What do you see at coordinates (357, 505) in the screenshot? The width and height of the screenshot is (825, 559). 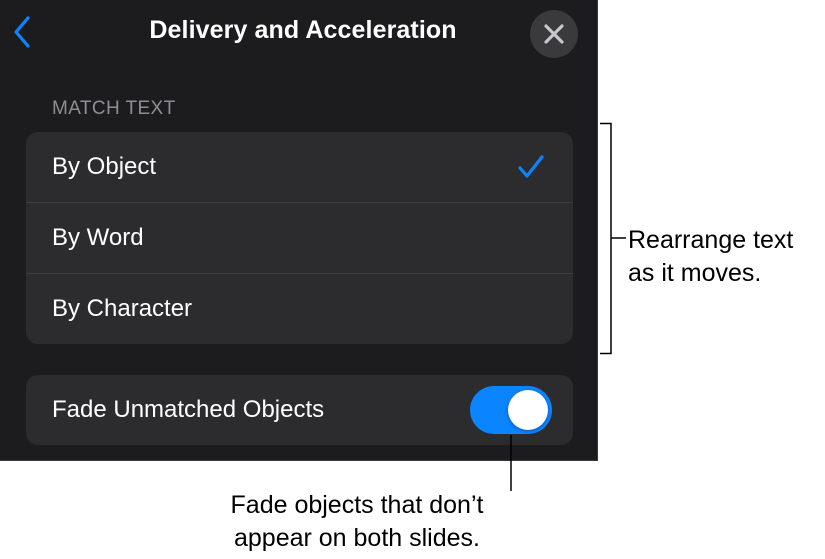 I see `callout-line-1: Fade objects that don’t` at bounding box center [357, 505].